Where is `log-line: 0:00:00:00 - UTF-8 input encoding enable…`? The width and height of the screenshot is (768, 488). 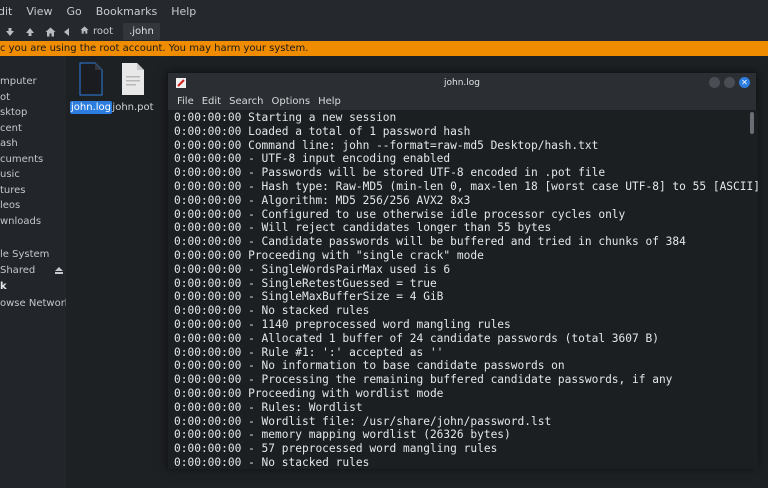
log-line: 0:00:00:00 - UTF-8 input encoding enable… is located at coordinates (312, 159).